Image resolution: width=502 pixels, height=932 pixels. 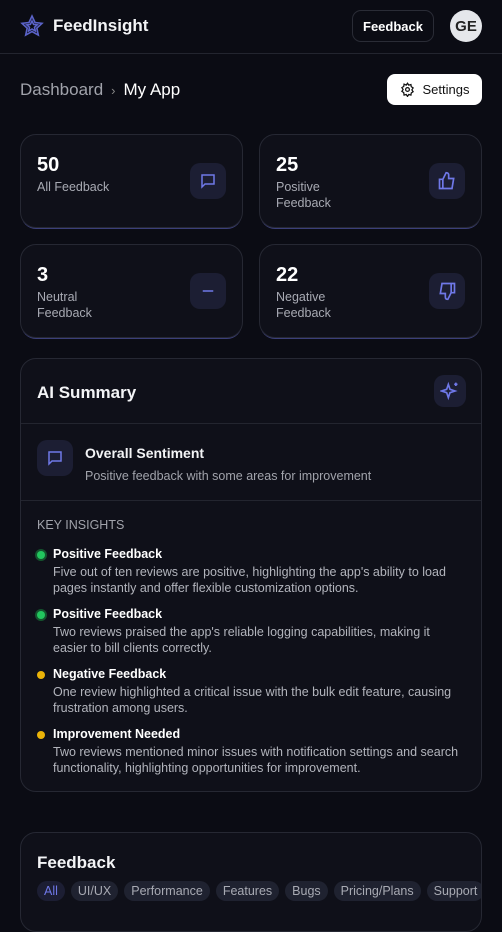 What do you see at coordinates (117, 734) in the screenshot?
I see `insight-title: Improvement Needed` at bounding box center [117, 734].